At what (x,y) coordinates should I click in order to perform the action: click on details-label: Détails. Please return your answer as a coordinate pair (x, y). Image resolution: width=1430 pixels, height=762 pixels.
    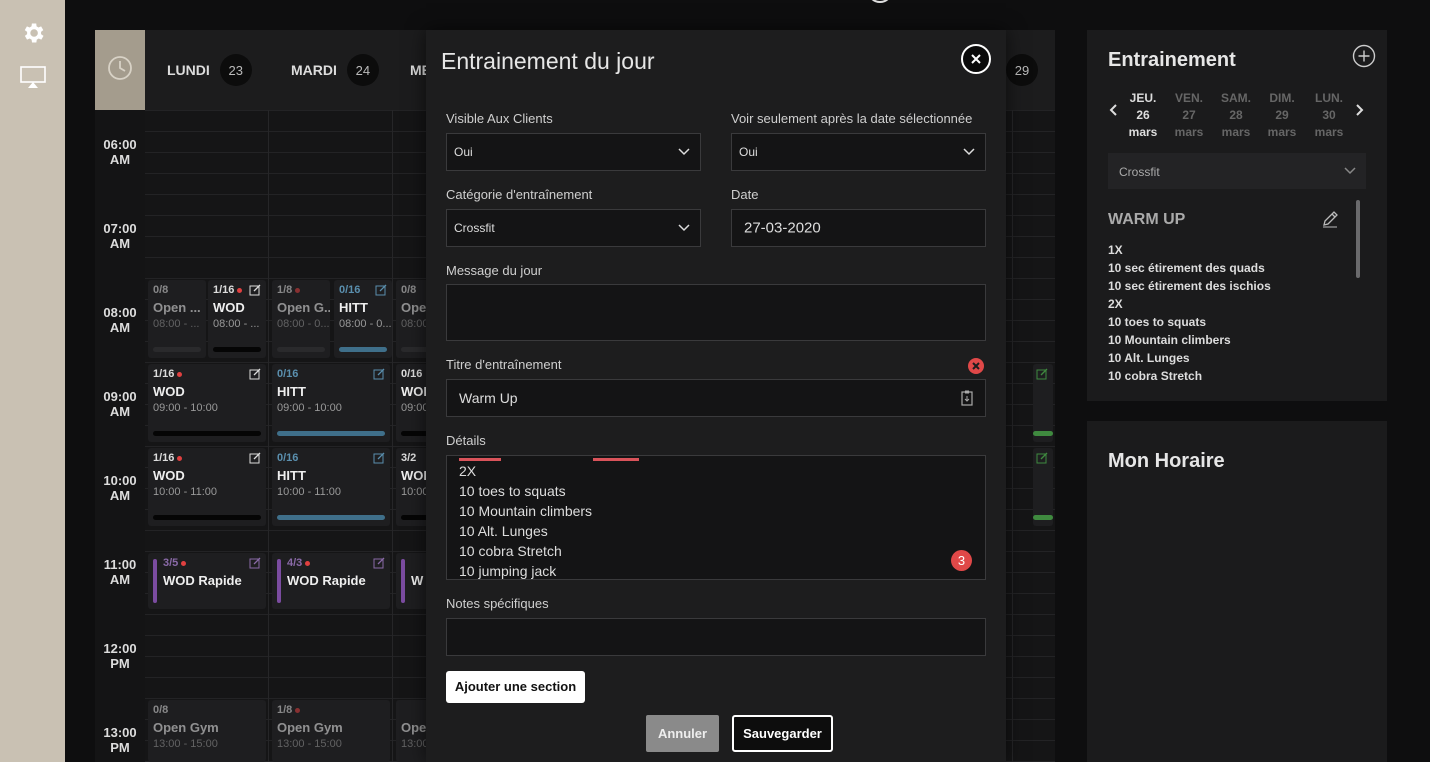
    Looking at the image, I should click on (466, 440).